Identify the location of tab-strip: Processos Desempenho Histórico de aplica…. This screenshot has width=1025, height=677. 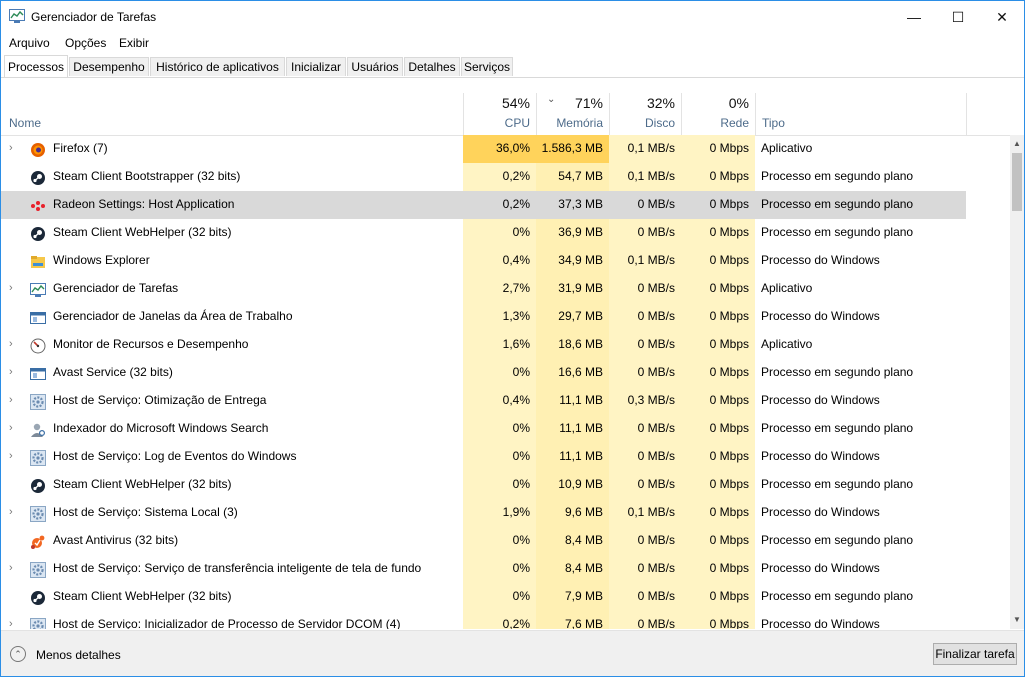
(512, 66).